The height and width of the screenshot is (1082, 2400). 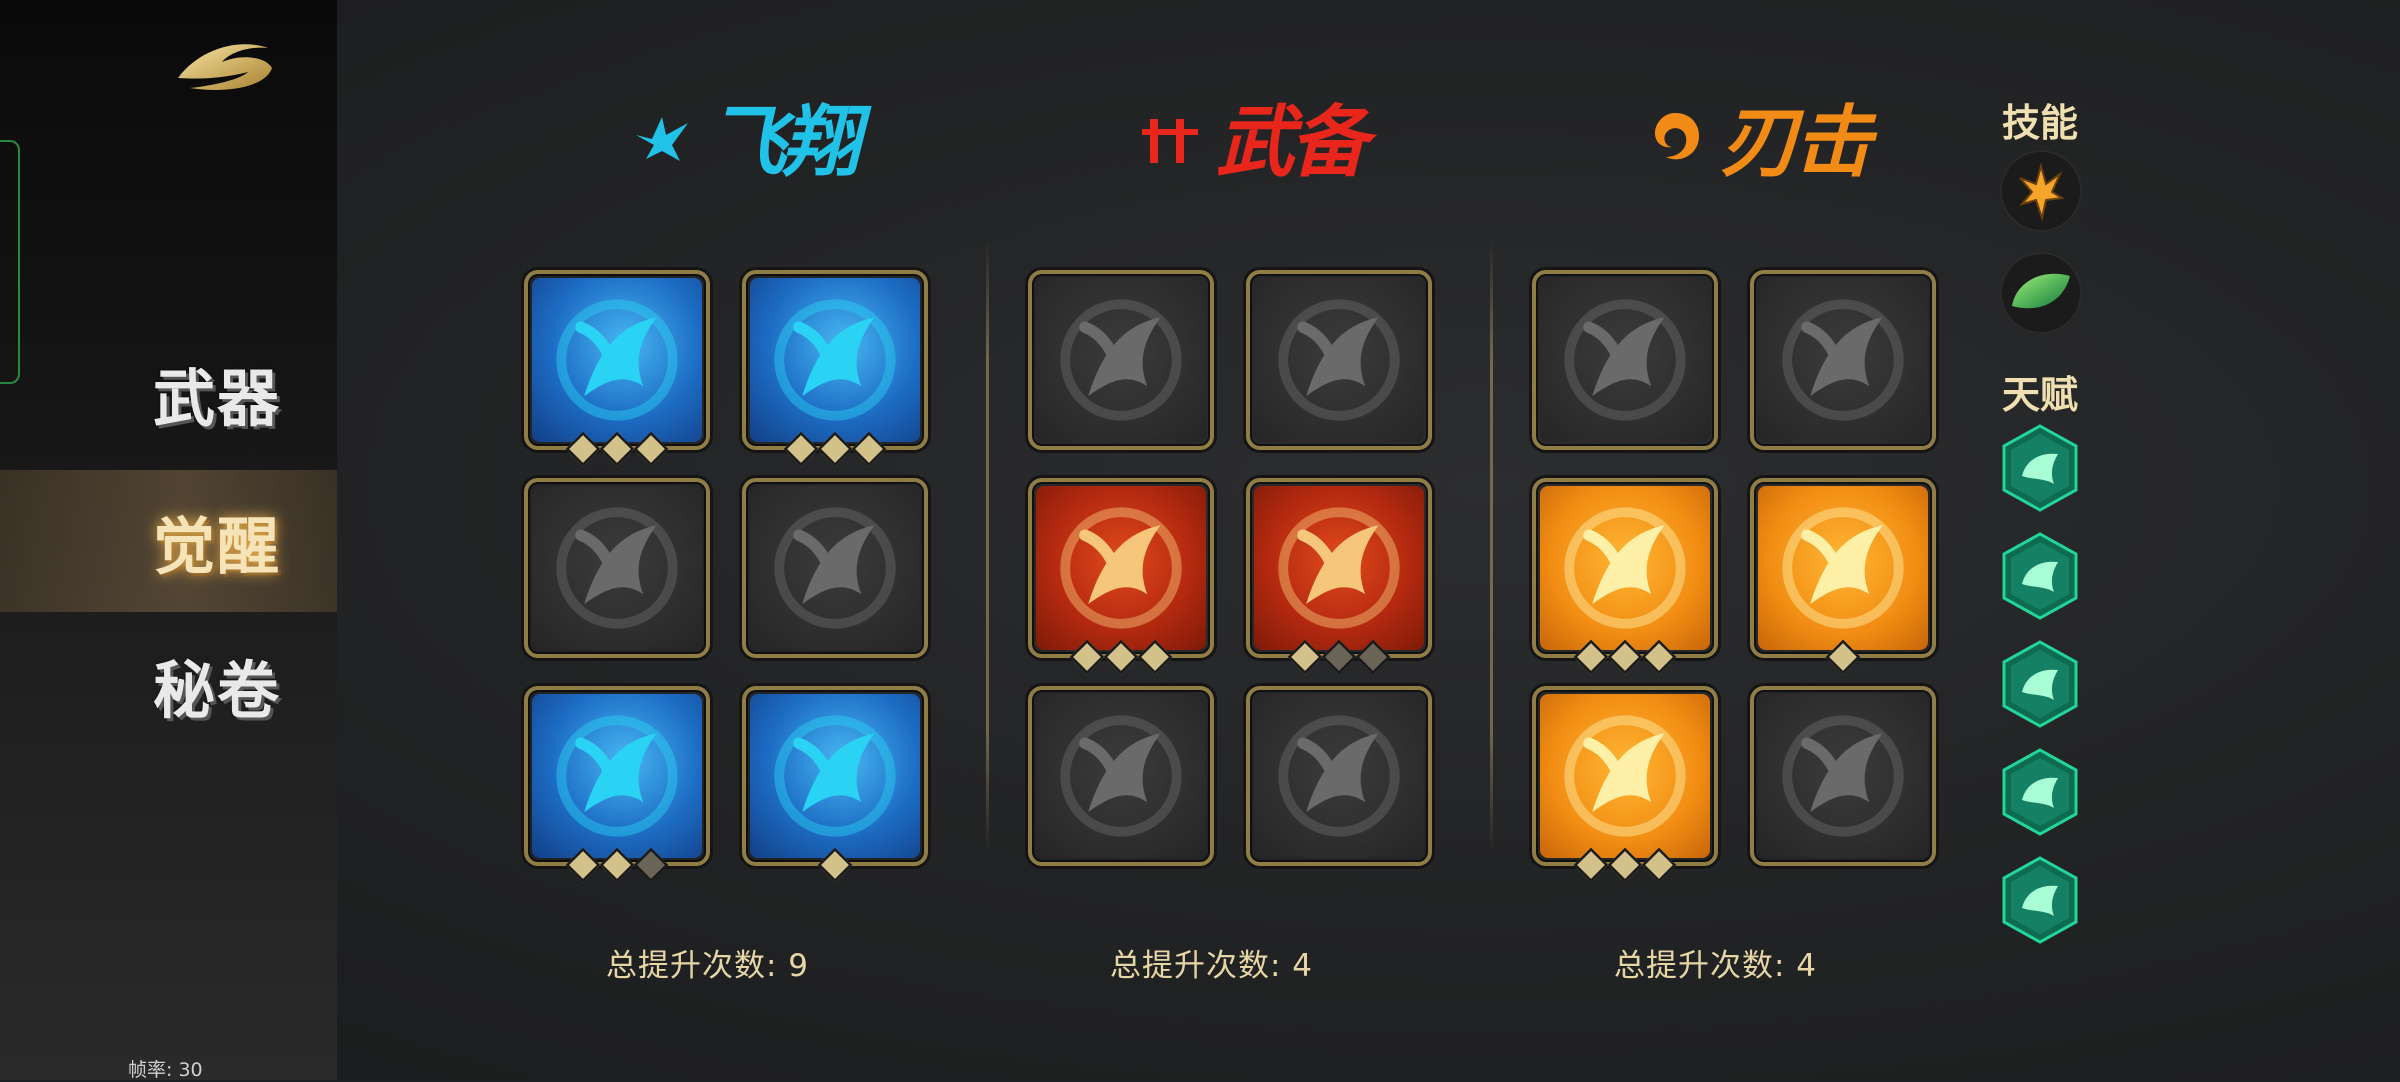 I want to click on logo-icon, so click(x=225, y=67).